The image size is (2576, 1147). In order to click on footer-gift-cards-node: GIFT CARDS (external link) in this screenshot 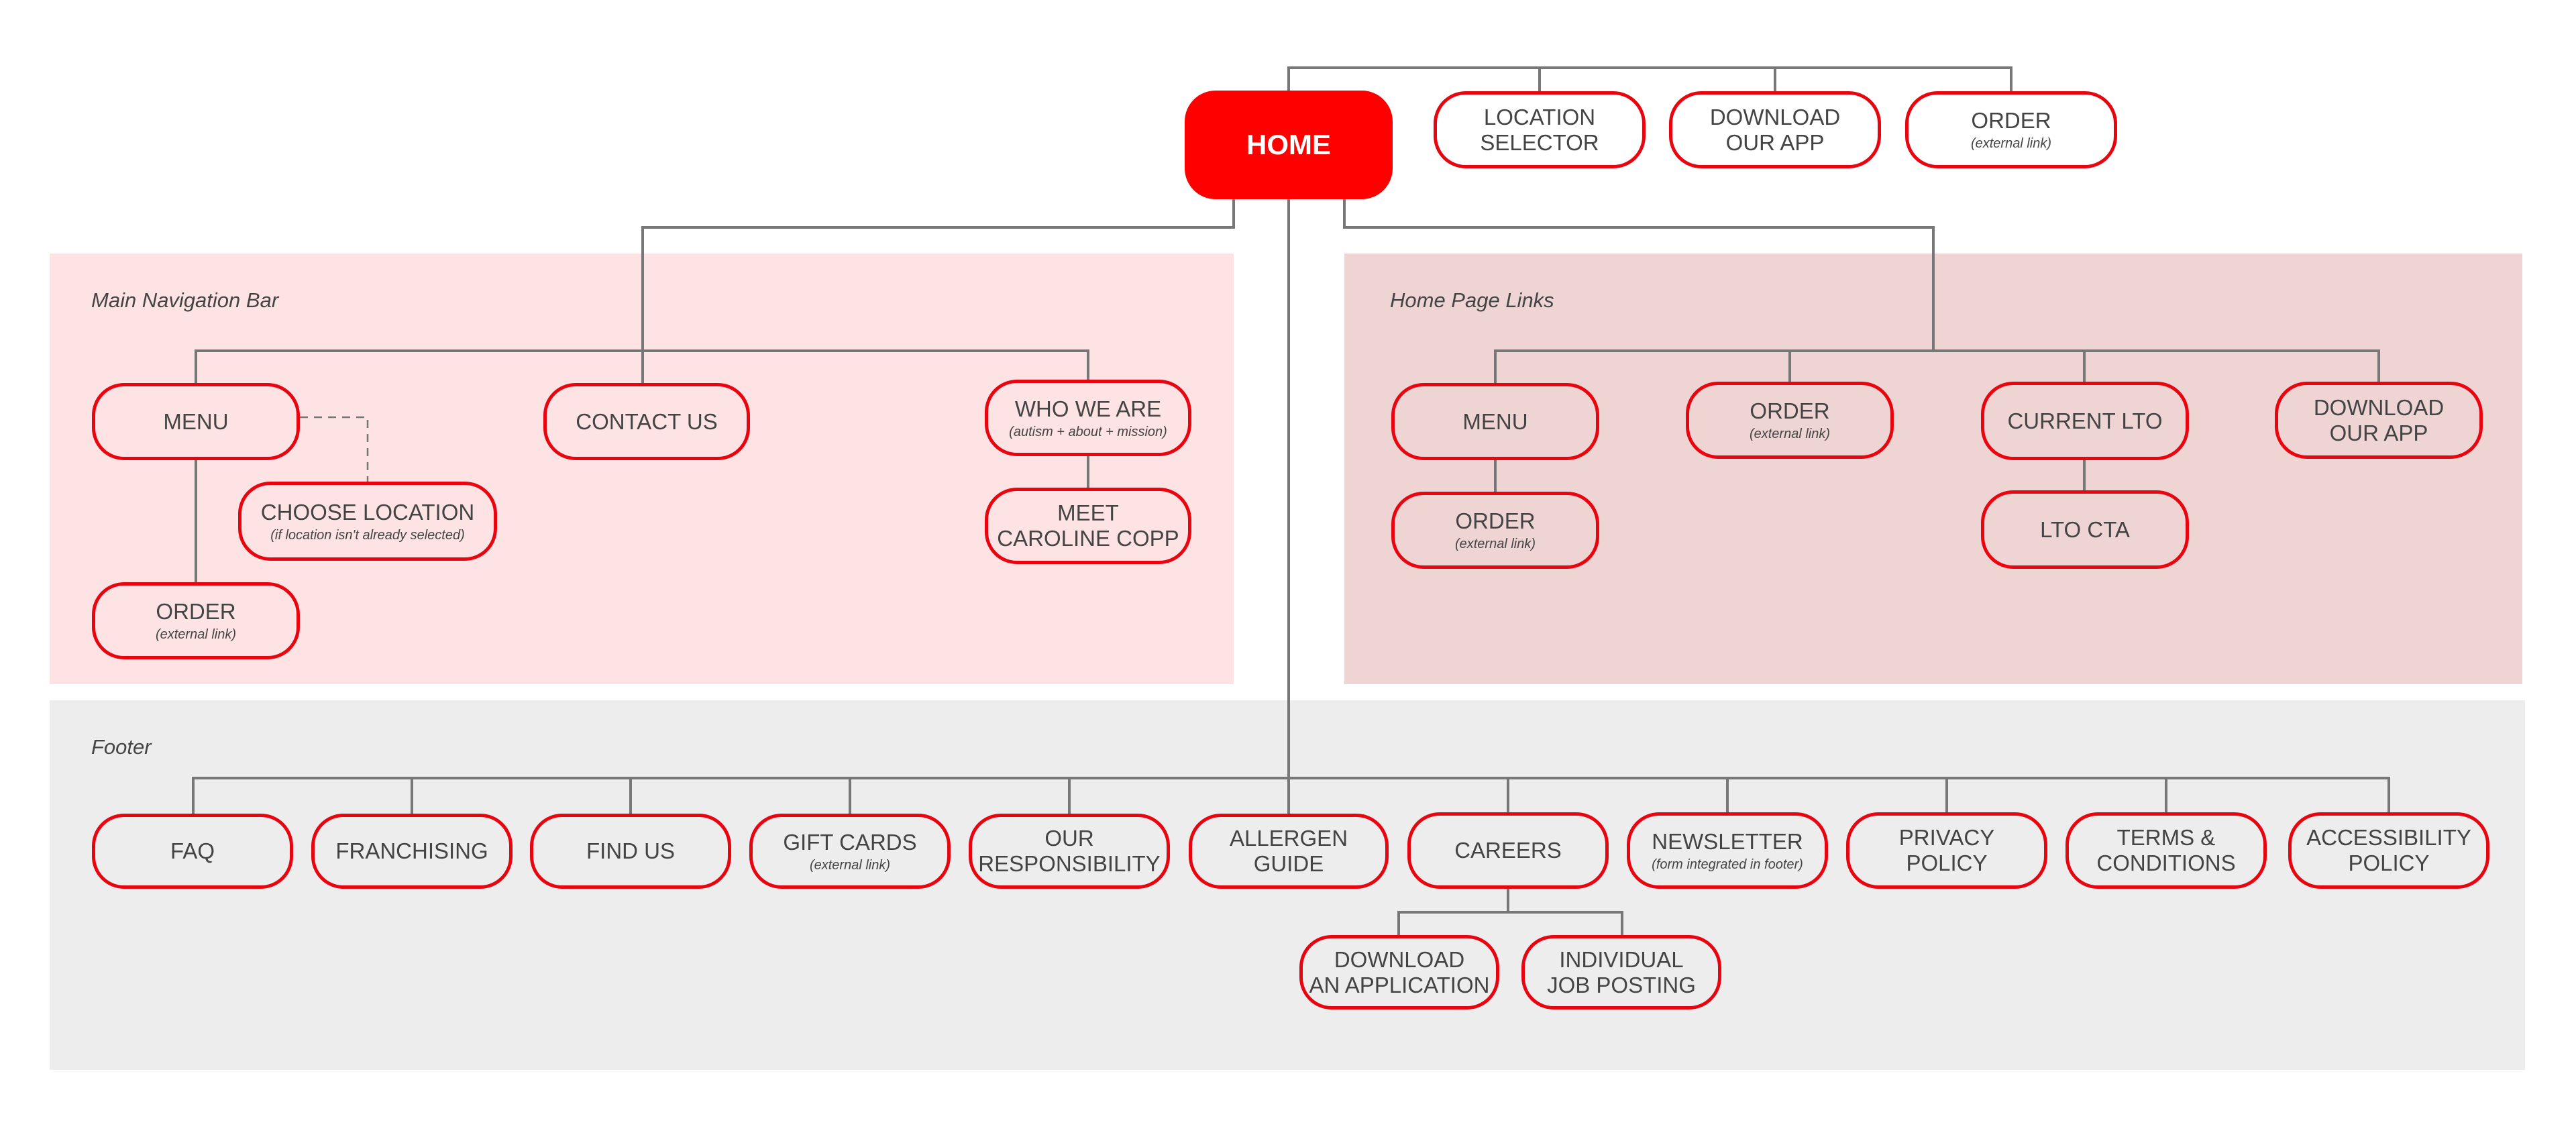, I will do `click(850, 851)`.